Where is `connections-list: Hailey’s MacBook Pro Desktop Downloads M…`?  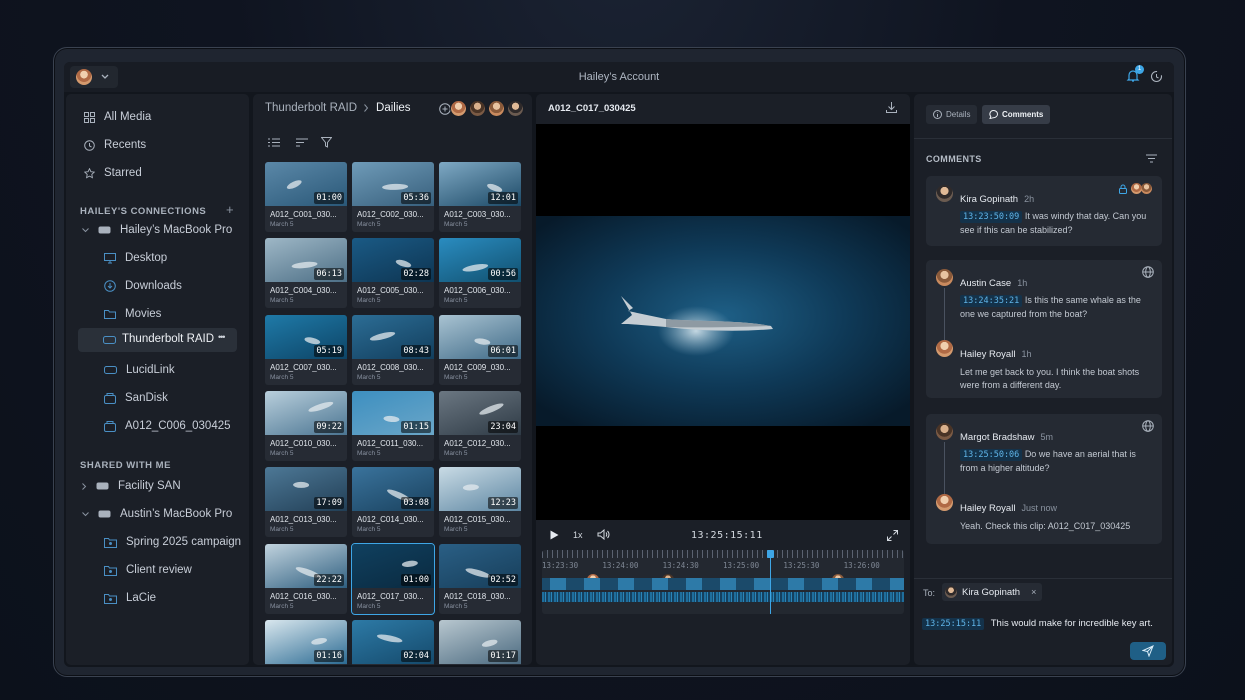
connections-list: Hailey’s MacBook Pro Desktop Downloads M… is located at coordinates (157, 328).